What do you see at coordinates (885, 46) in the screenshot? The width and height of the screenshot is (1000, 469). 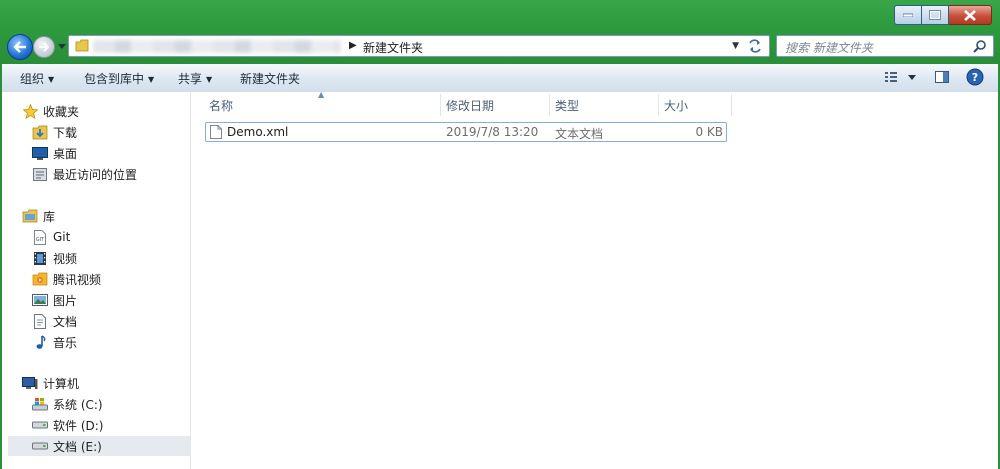 I see `search-box: 搜索 新建文件夹` at bounding box center [885, 46].